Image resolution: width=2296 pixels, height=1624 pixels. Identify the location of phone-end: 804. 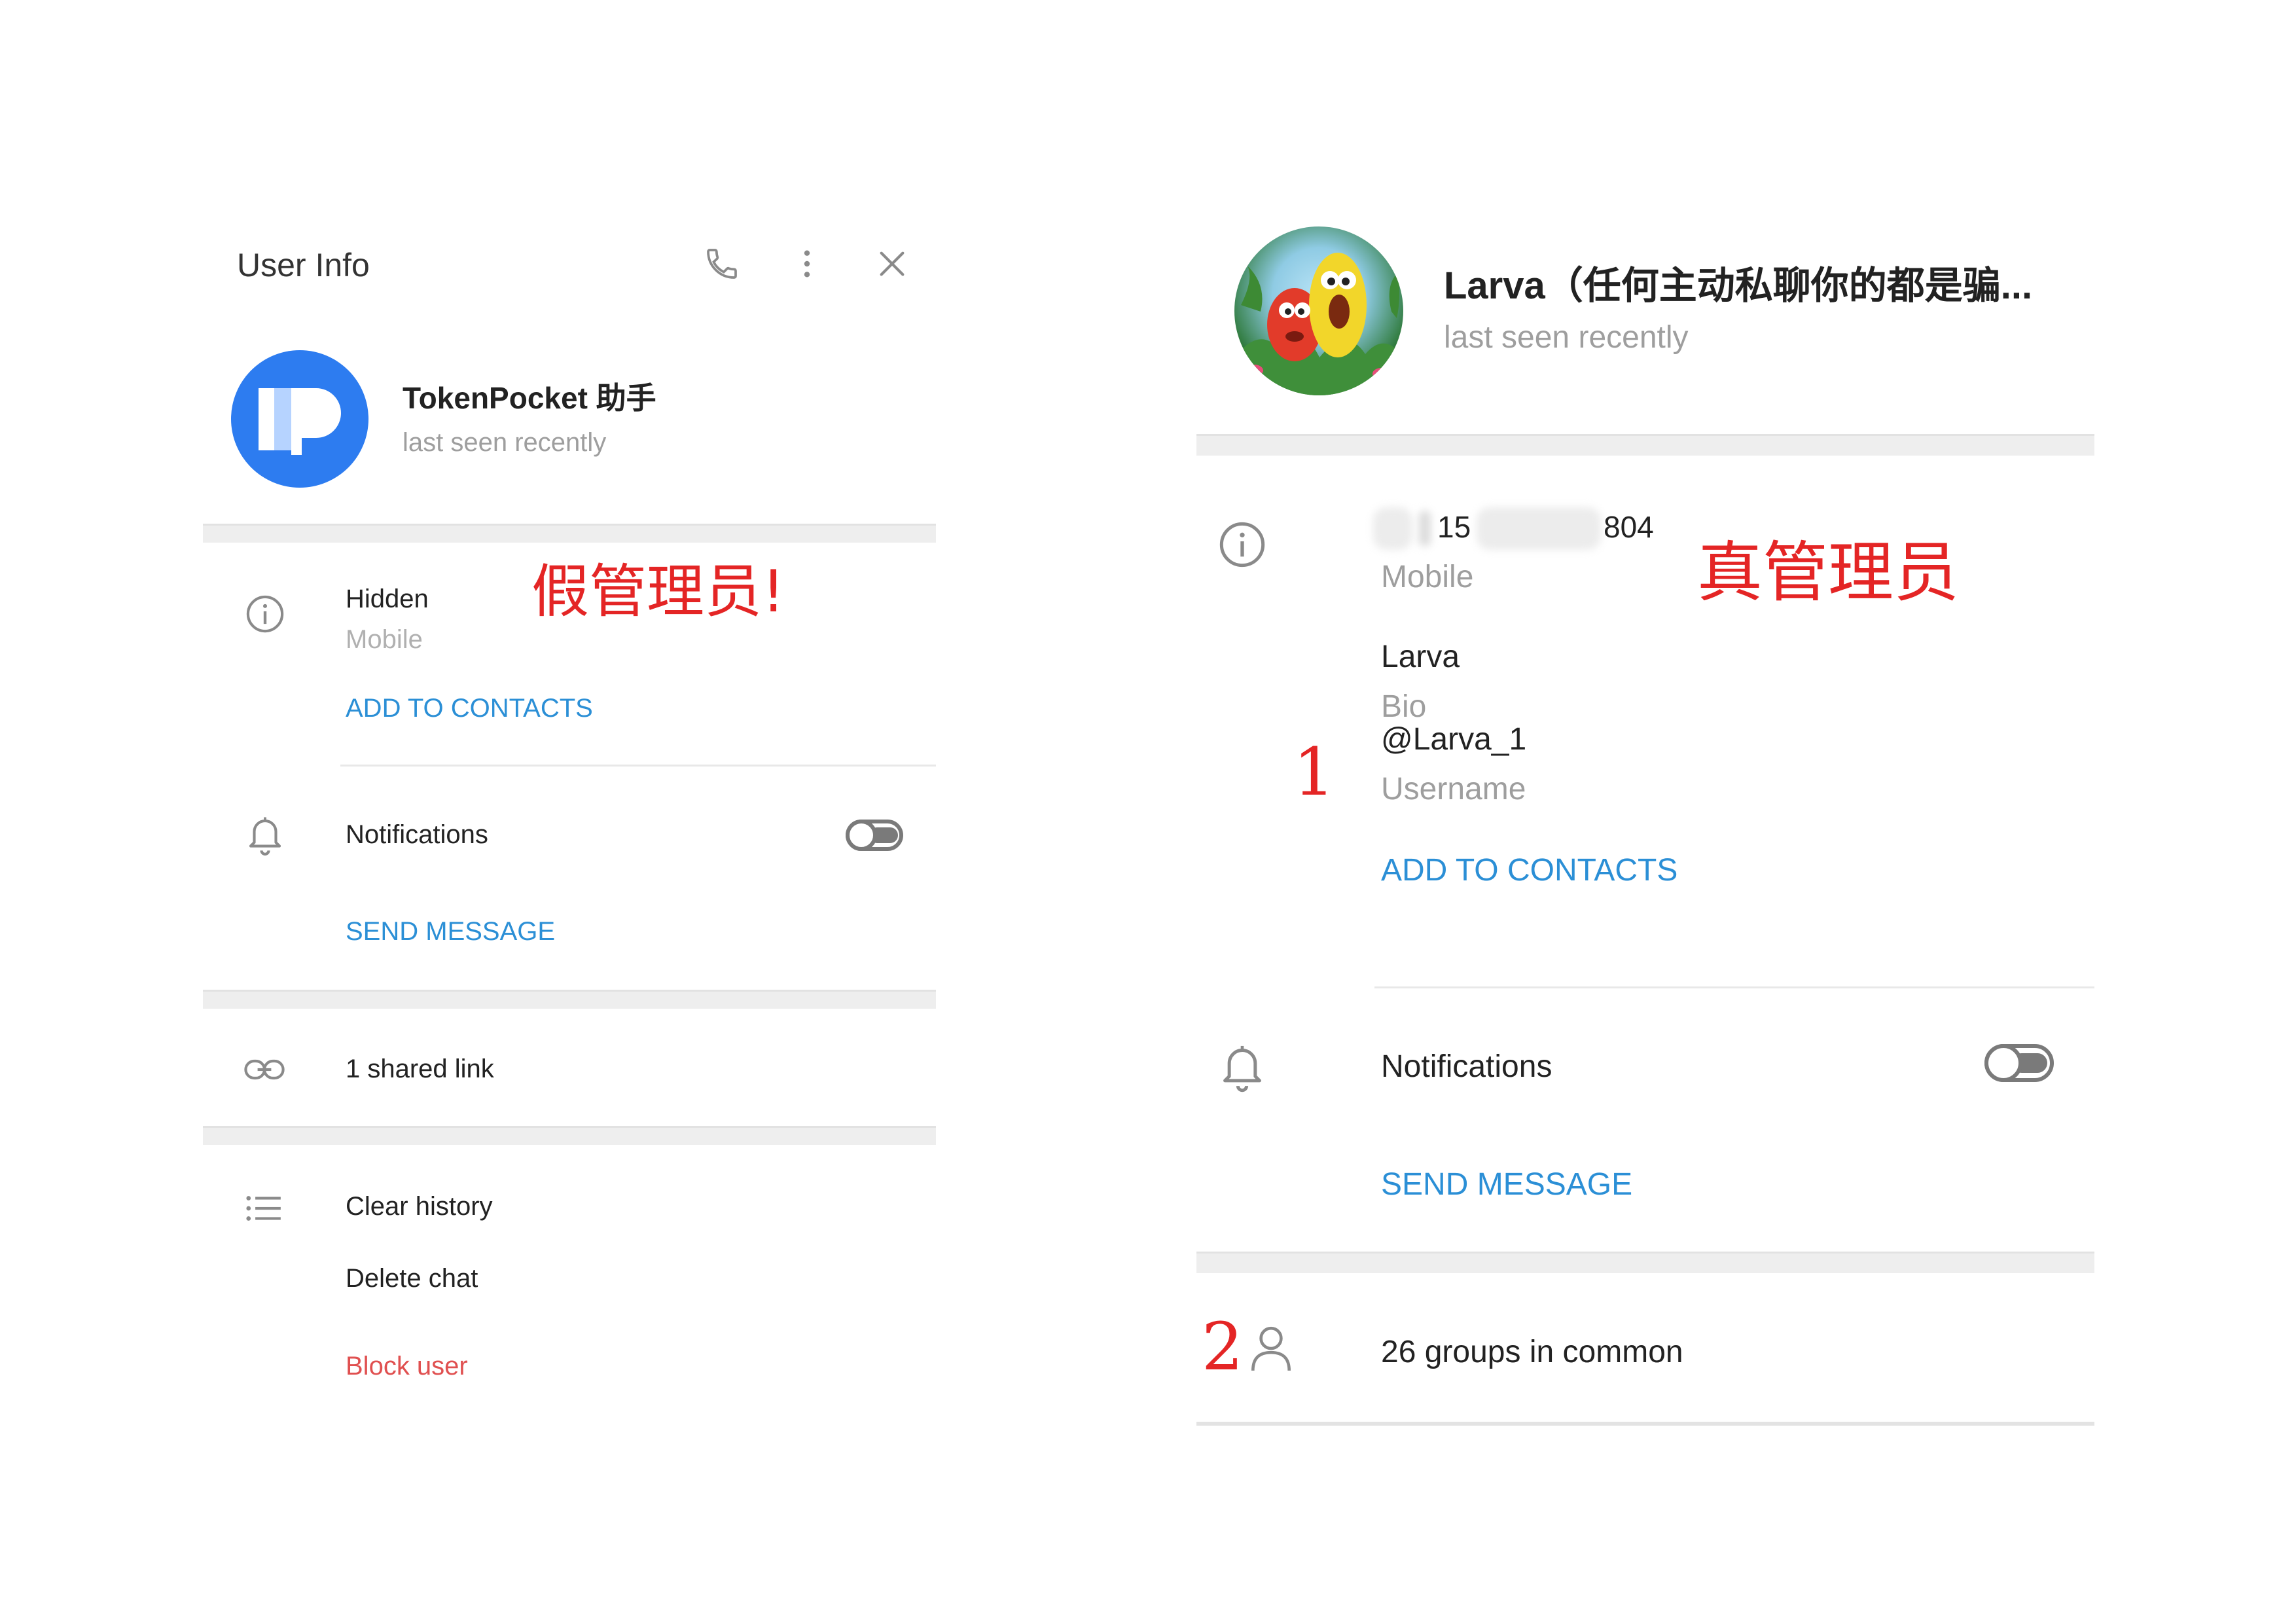
(1629, 527).